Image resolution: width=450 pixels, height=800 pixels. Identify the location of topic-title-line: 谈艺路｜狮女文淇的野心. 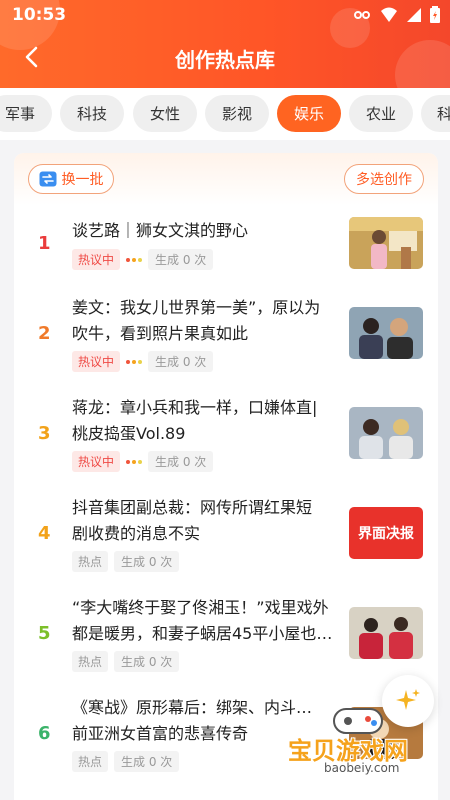
(160, 230).